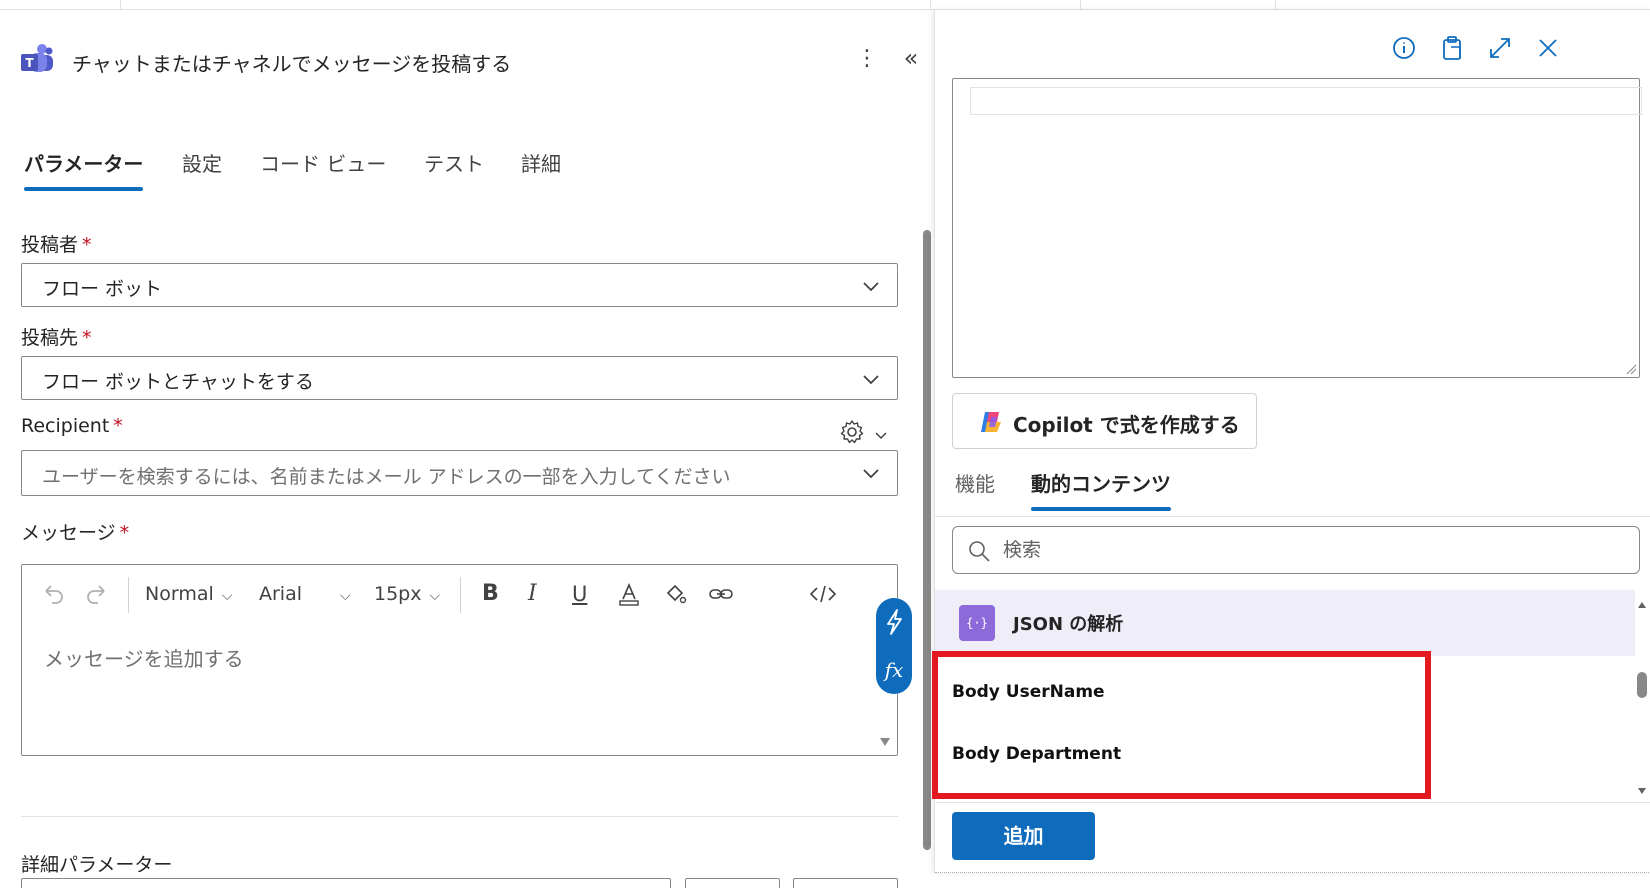  Describe the element at coordinates (894, 622) in the screenshot. I see `dynamic-content-icon` at that location.